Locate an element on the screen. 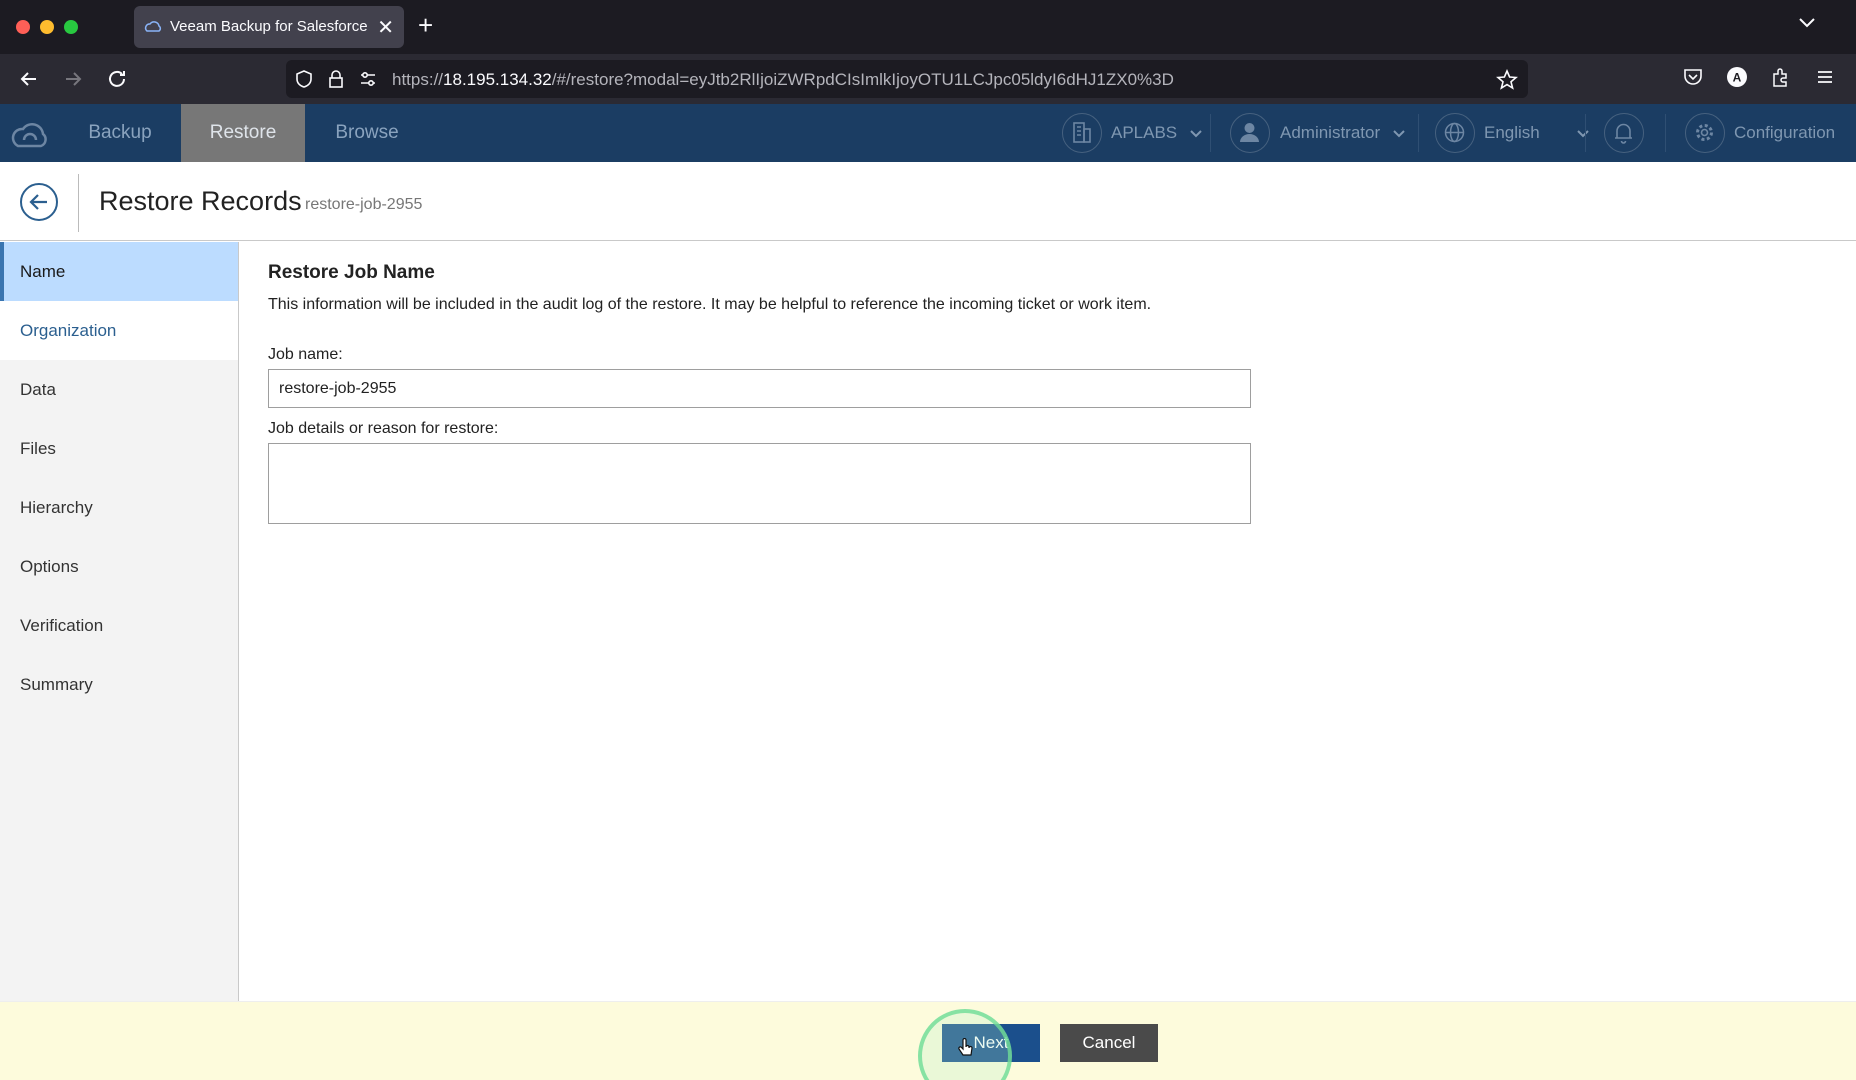 The height and width of the screenshot is (1080, 1856). url-prefix: https:// is located at coordinates (418, 79).